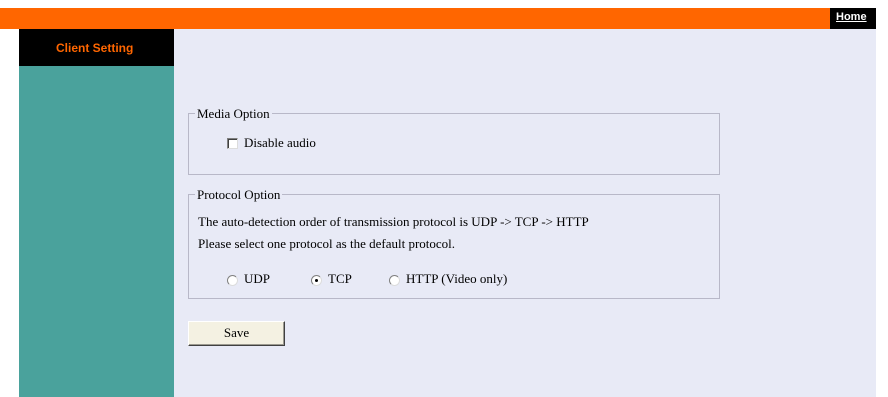  Describe the element at coordinates (236, 333) in the screenshot. I see `save-button: Save` at that location.